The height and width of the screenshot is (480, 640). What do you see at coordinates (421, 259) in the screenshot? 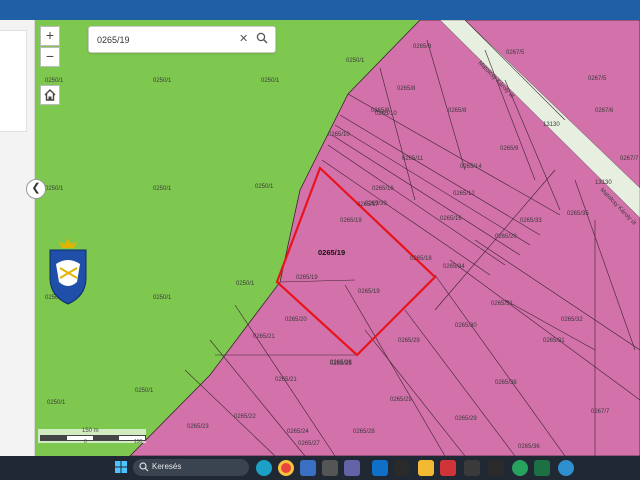
I see `parcel-label: 0265/18` at bounding box center [421, 259].